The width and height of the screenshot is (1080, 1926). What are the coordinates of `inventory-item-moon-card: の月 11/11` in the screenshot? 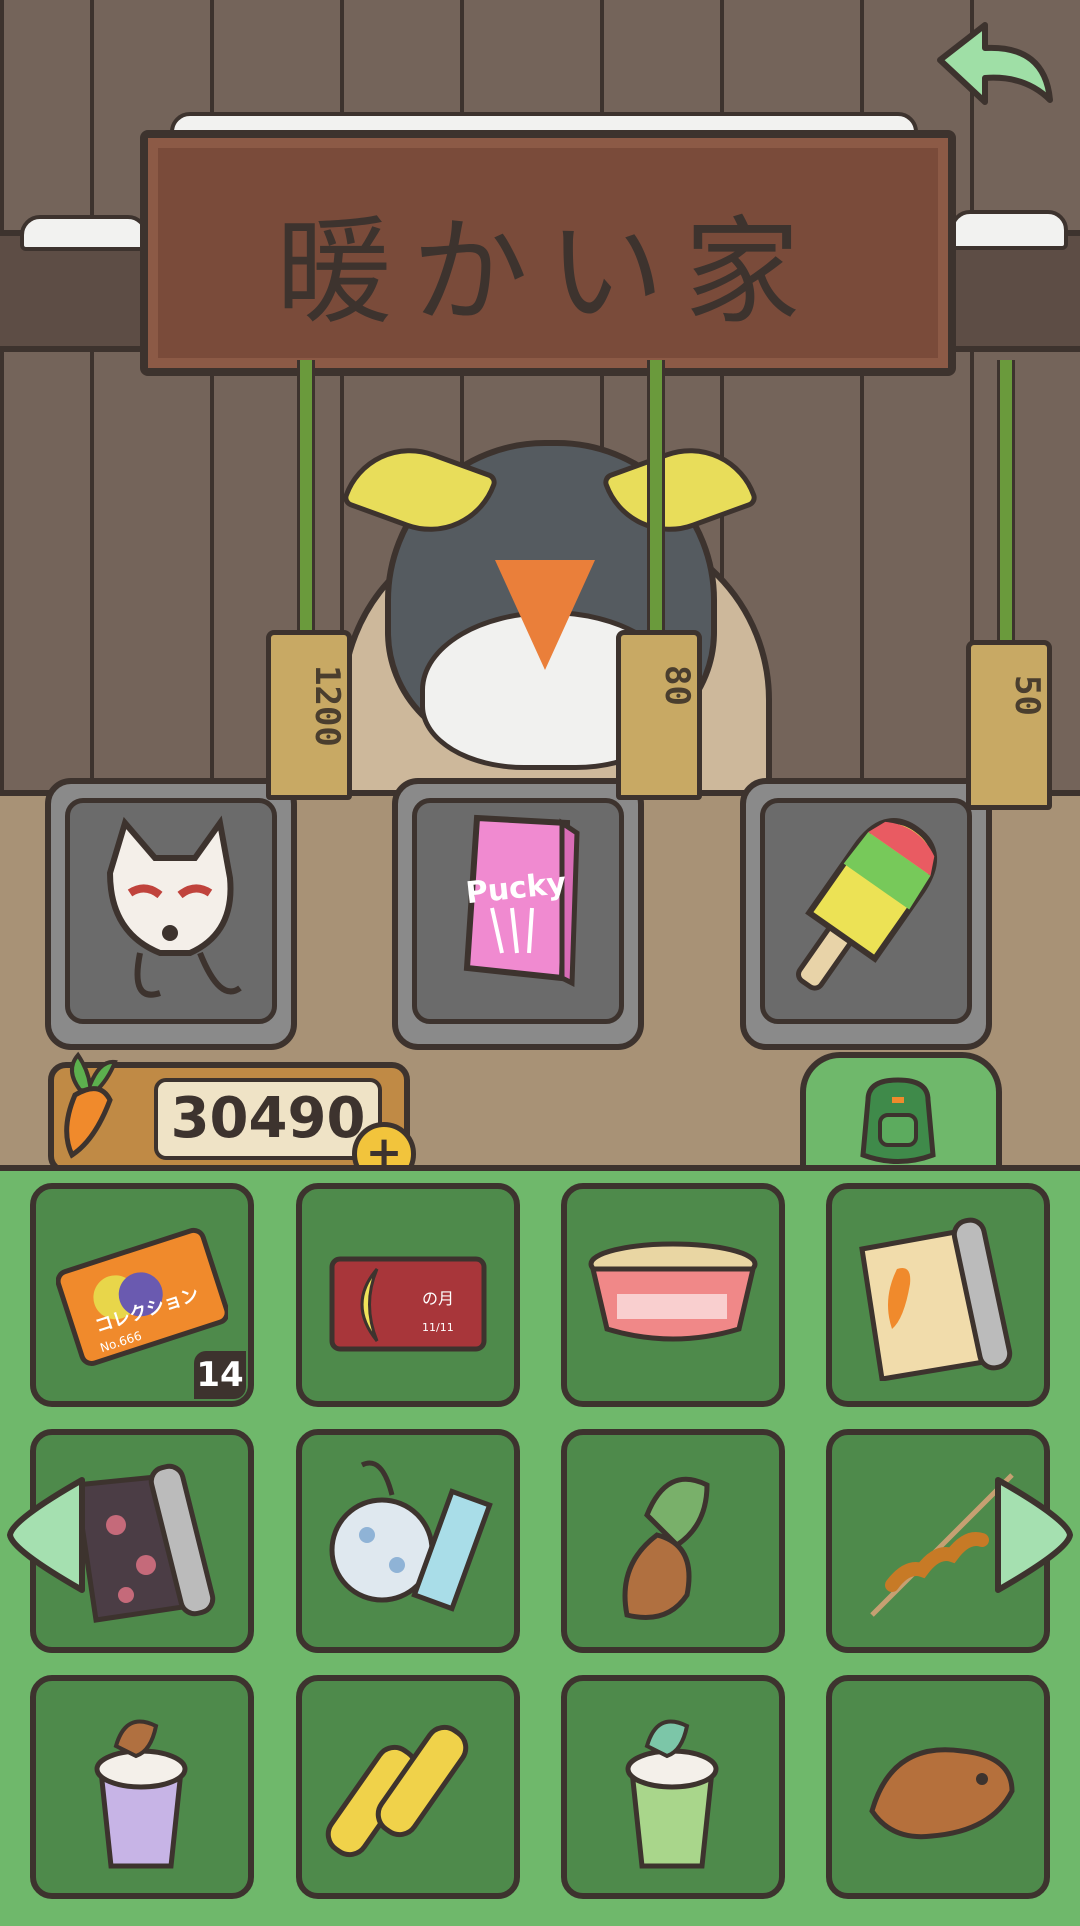 It's located at (408, 1295).